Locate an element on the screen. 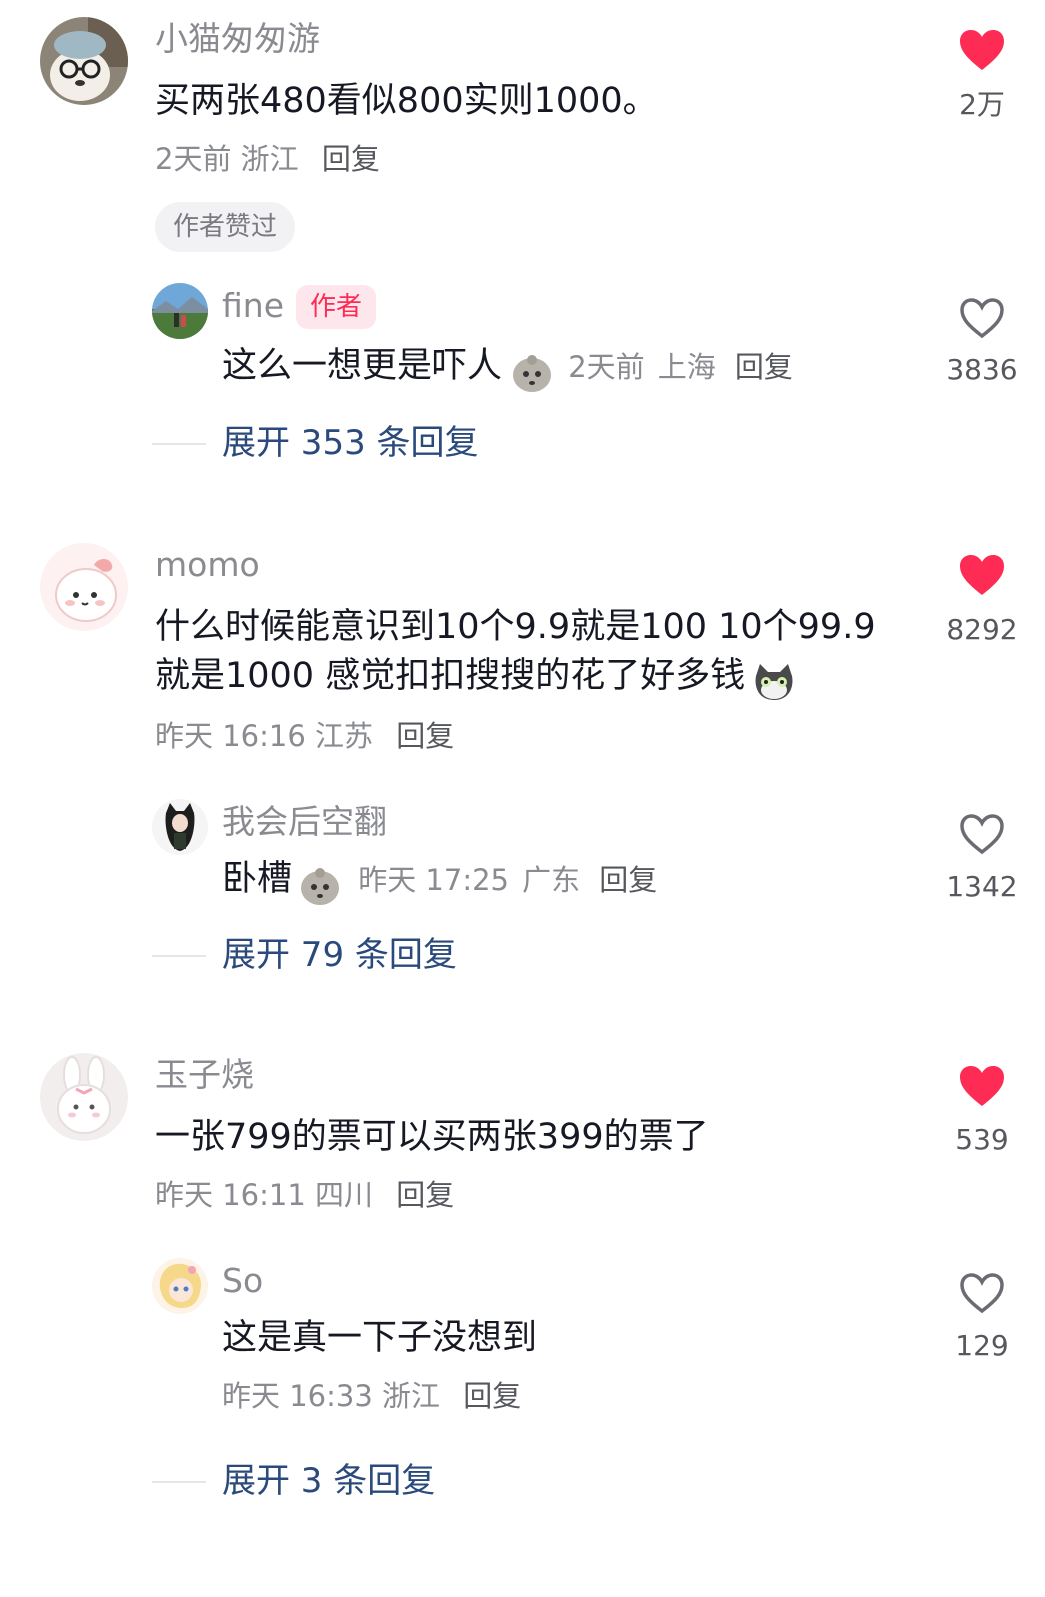 This screenshot has height=1597, width=1045. reply-like-count: 3836 is located at coordinates (982, 369).